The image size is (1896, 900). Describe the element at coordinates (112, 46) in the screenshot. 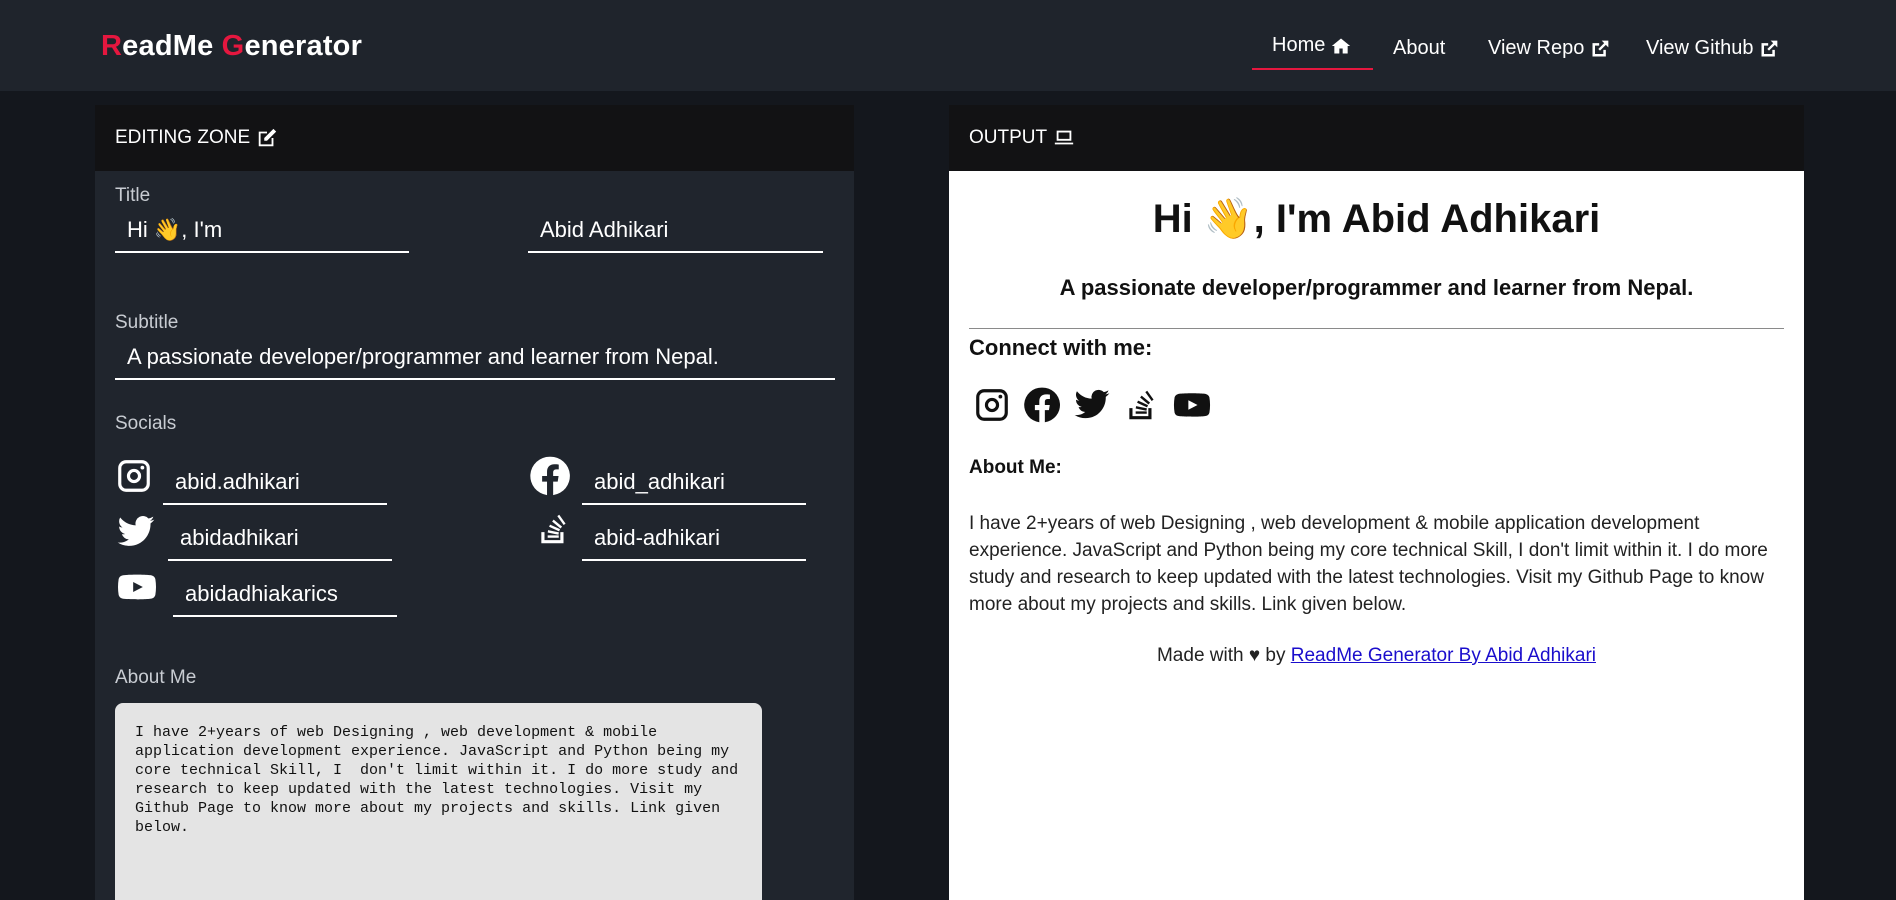

I see `brand-letter-r: R` at that location.